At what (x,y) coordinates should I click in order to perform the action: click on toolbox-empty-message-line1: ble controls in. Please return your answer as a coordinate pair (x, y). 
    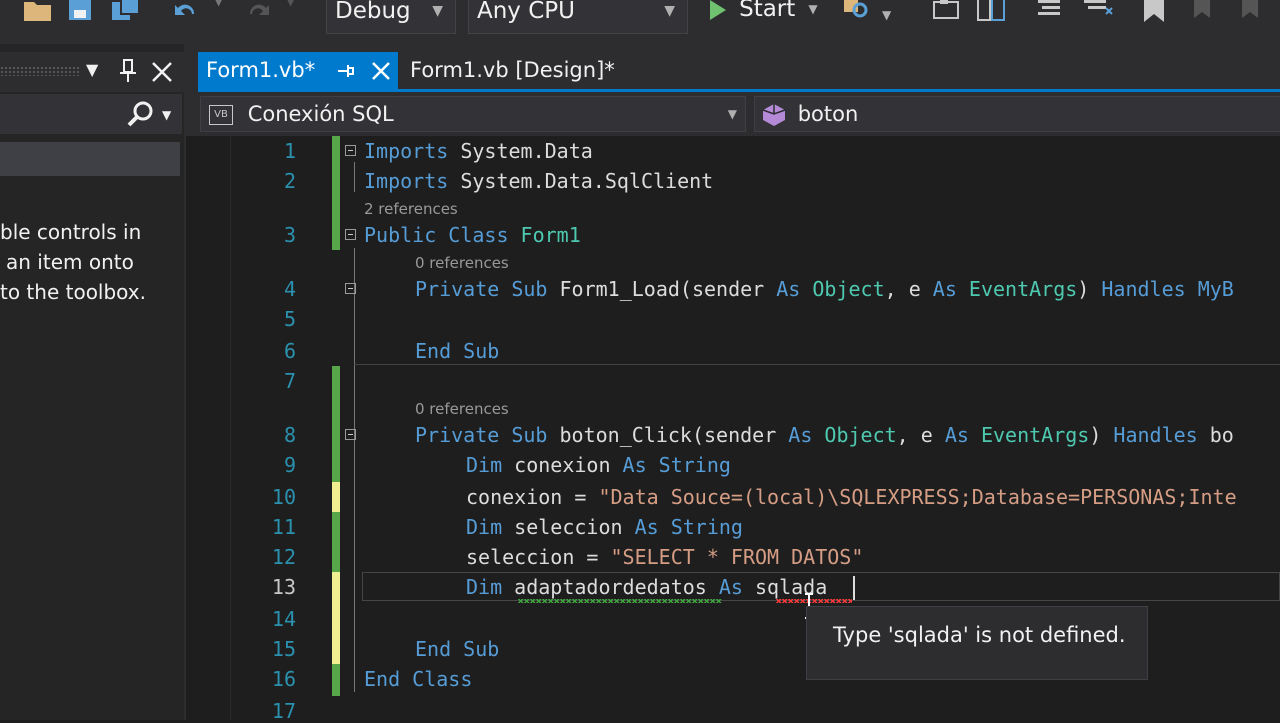
    Looking at the image, I should click on (71, 232).